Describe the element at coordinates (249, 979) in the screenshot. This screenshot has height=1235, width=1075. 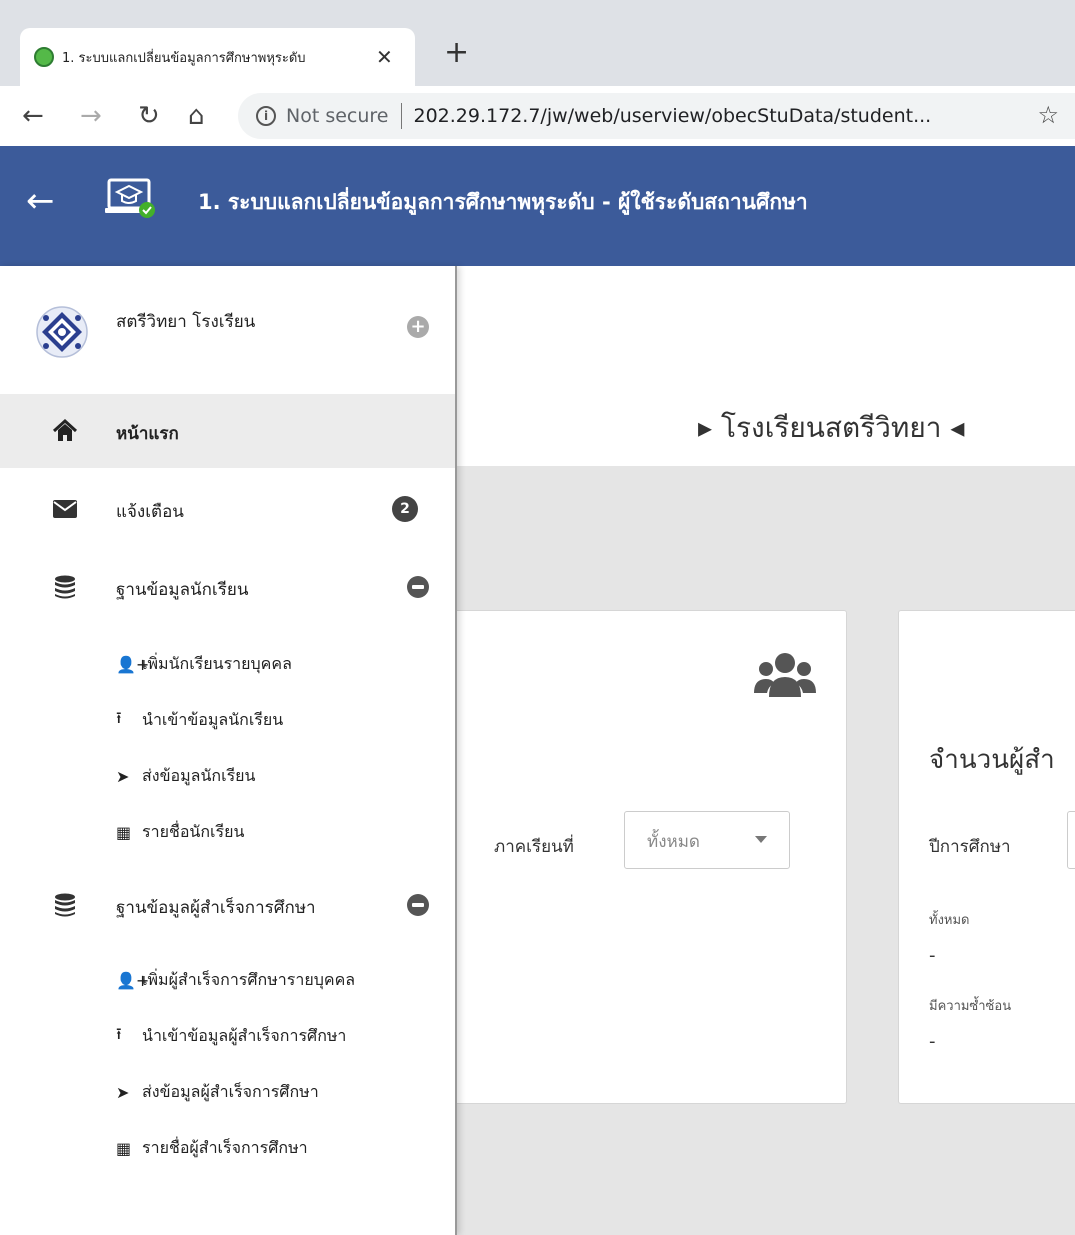
I see `sidebar-subitem-label: เพิ่มผู้สำเร็จการศึกษารายบุคคล` at that location.